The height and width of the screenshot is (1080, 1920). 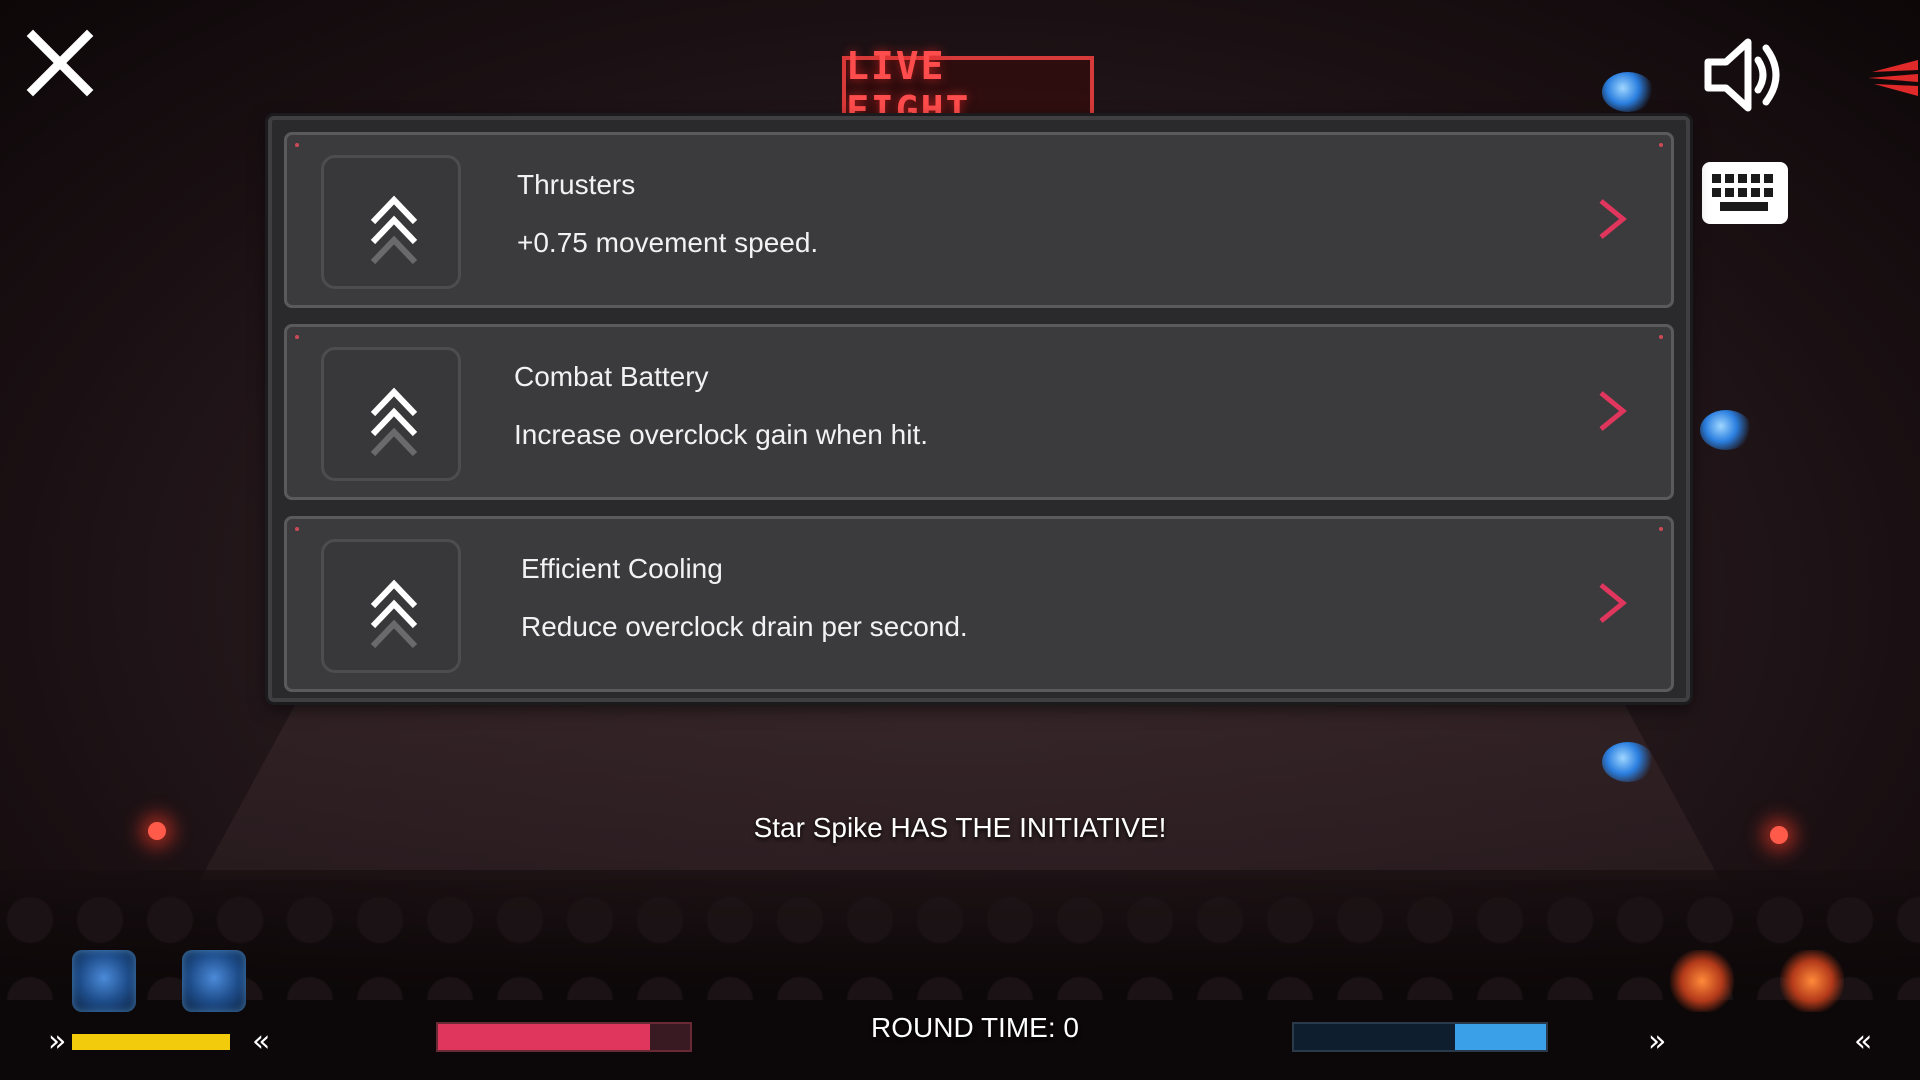 I want to click on upgrade-description: Reduce overclock drain per second., so click(x=744, y=626).